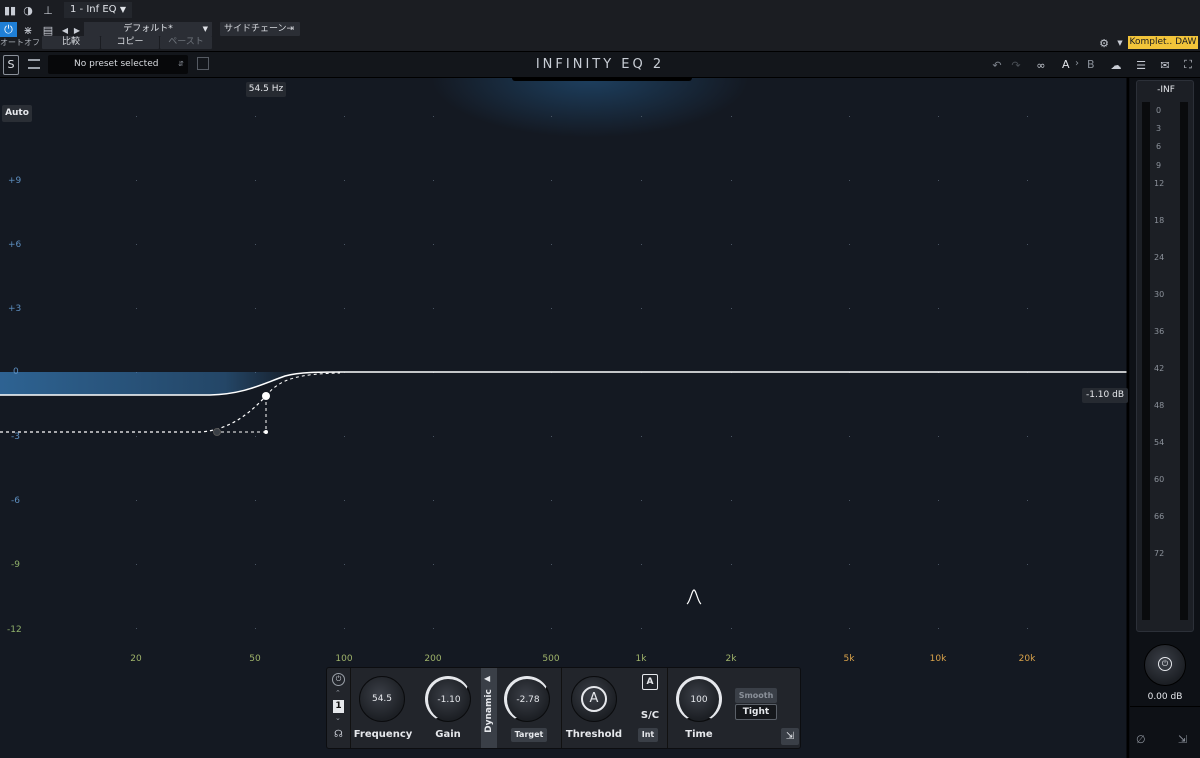 The image size is (1200, 758). I want to click on auto-button: Auto, so click(17, 113).